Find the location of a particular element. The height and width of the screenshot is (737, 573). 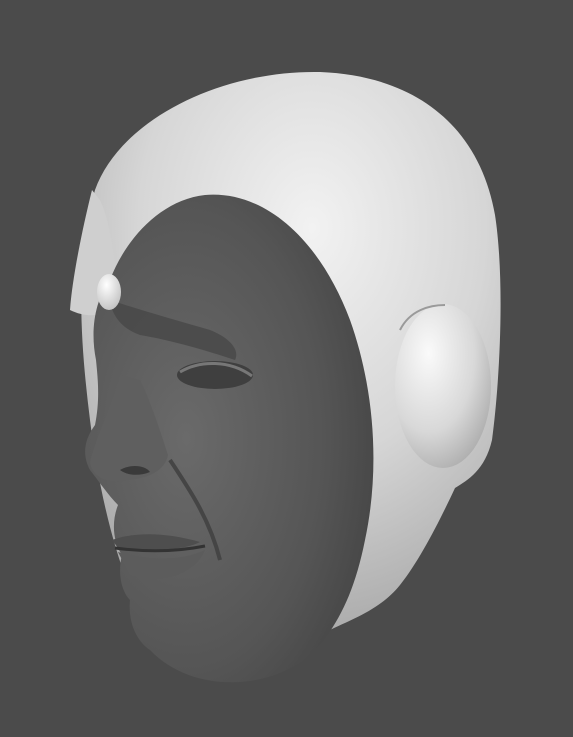

forehead-gem is located at coordinates (109, 292).